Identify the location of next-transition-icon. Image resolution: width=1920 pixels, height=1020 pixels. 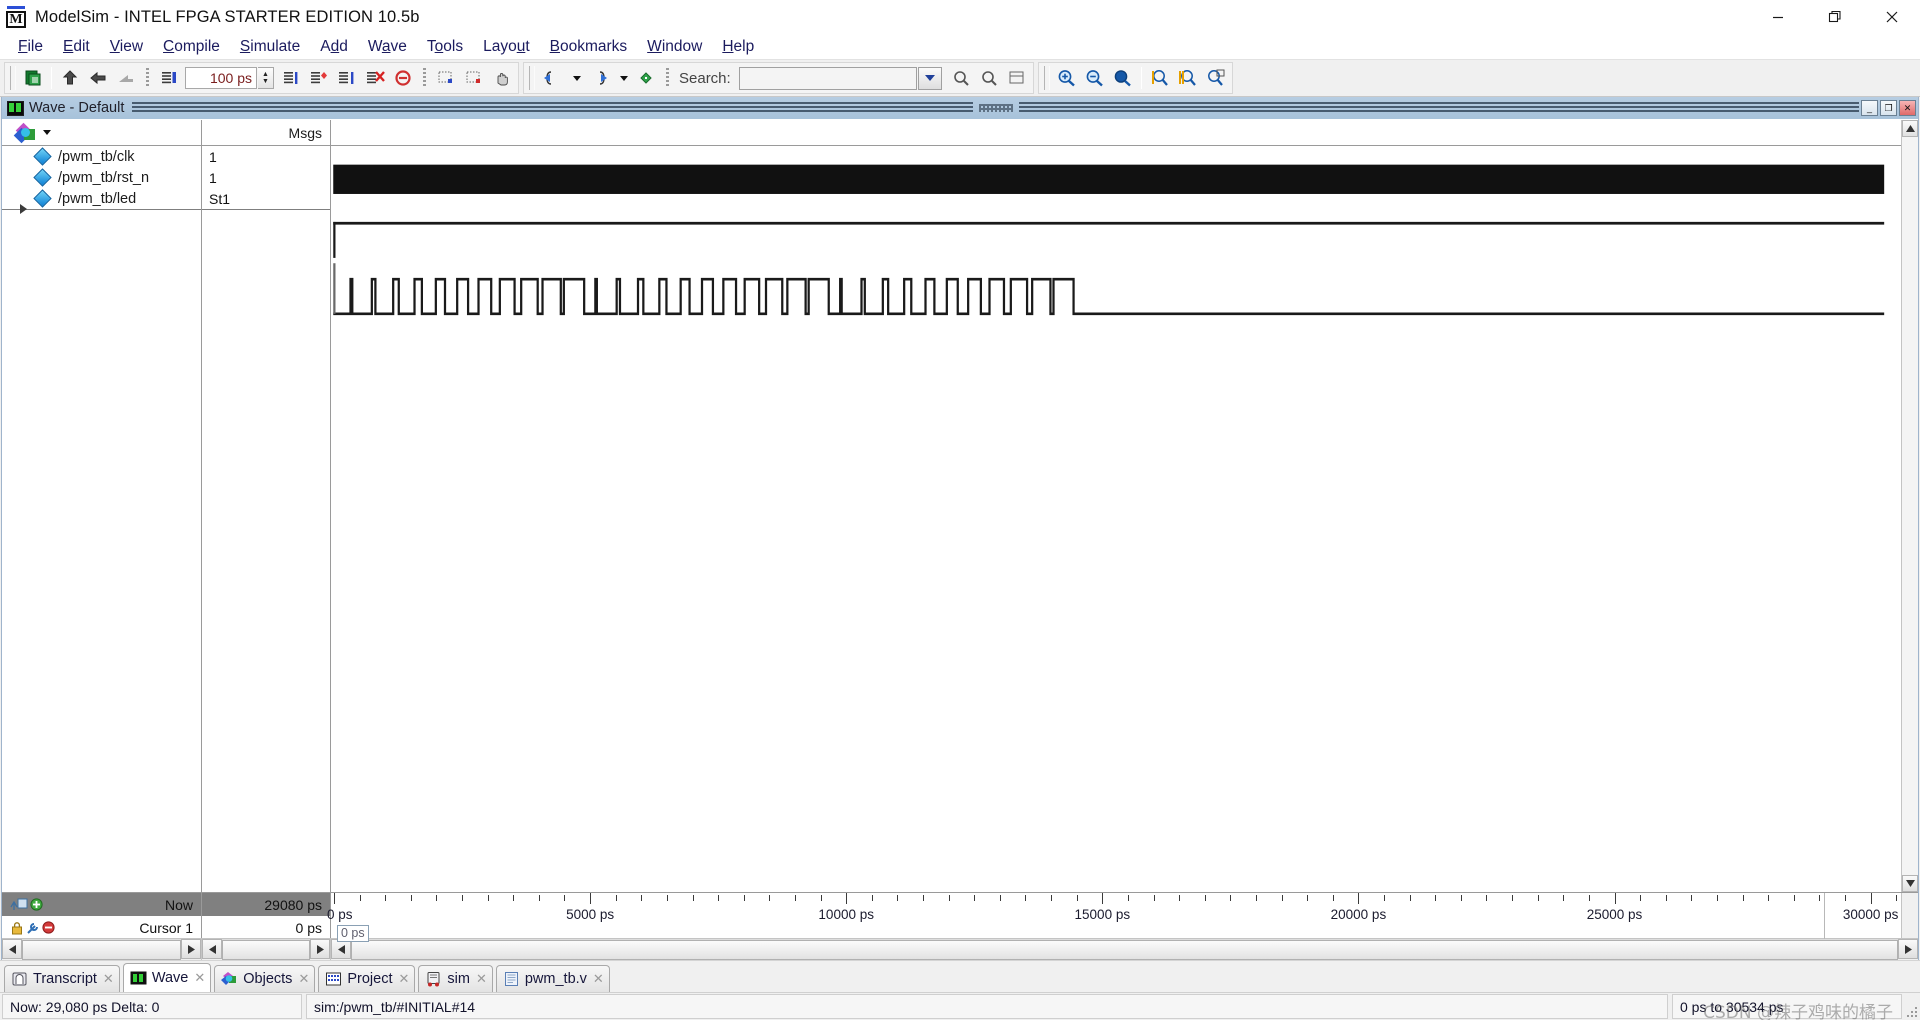
(599, 78).